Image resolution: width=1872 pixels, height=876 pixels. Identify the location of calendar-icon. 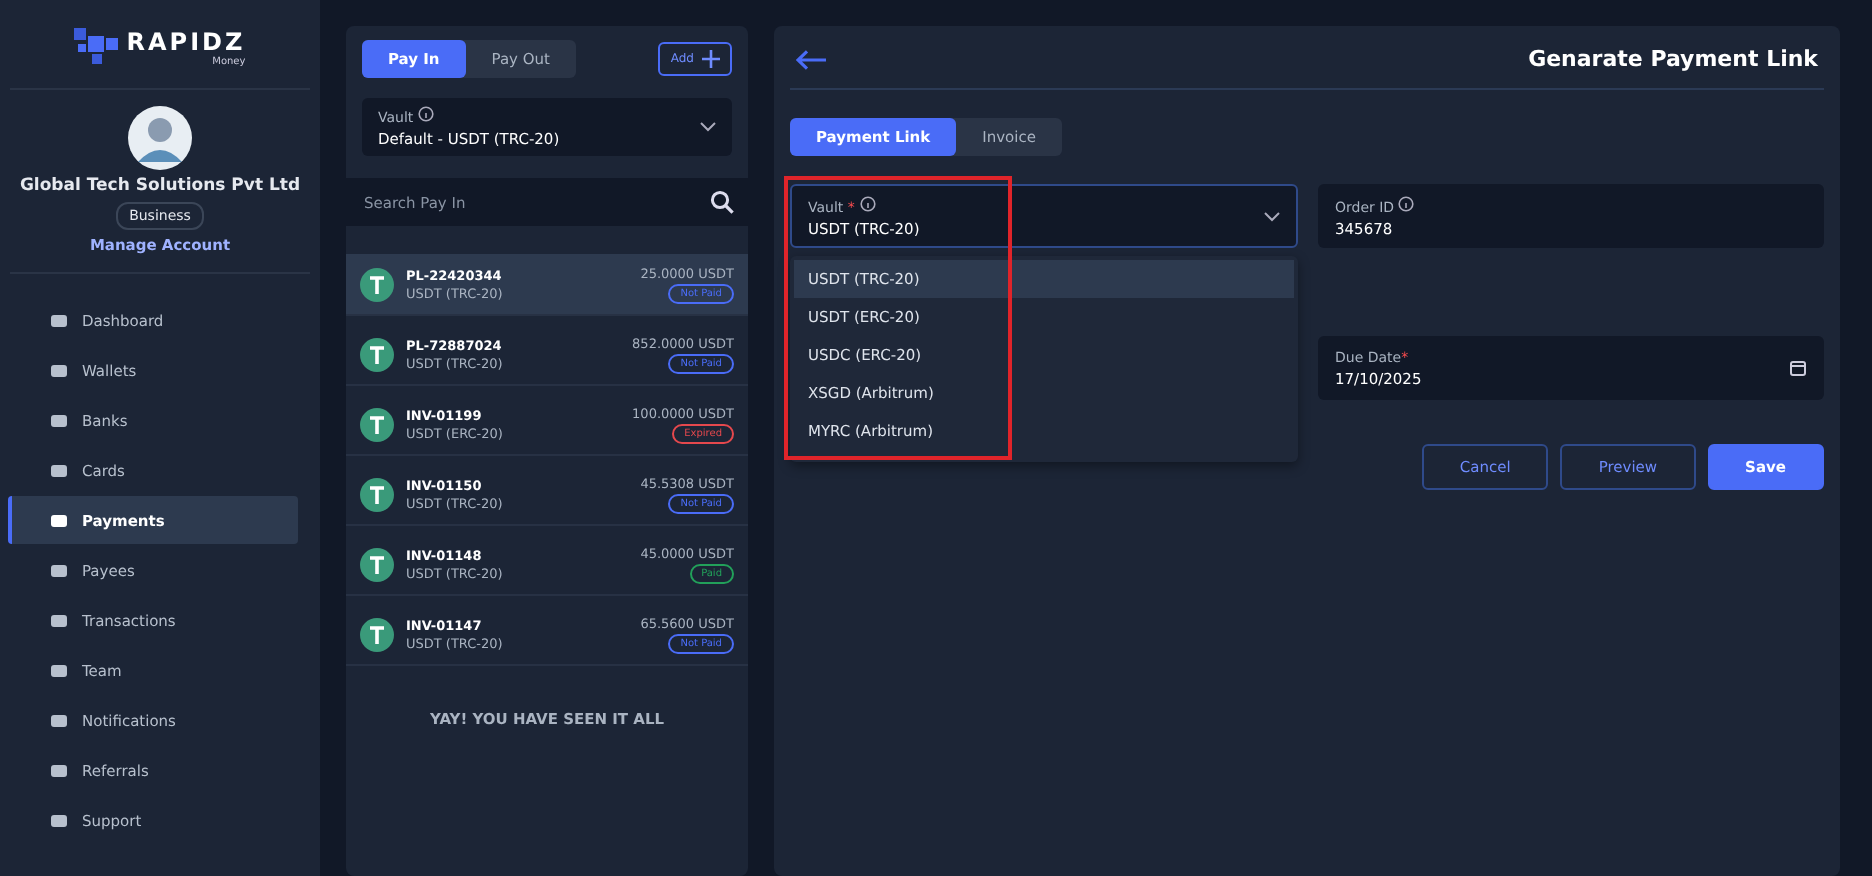
(1798, 368).